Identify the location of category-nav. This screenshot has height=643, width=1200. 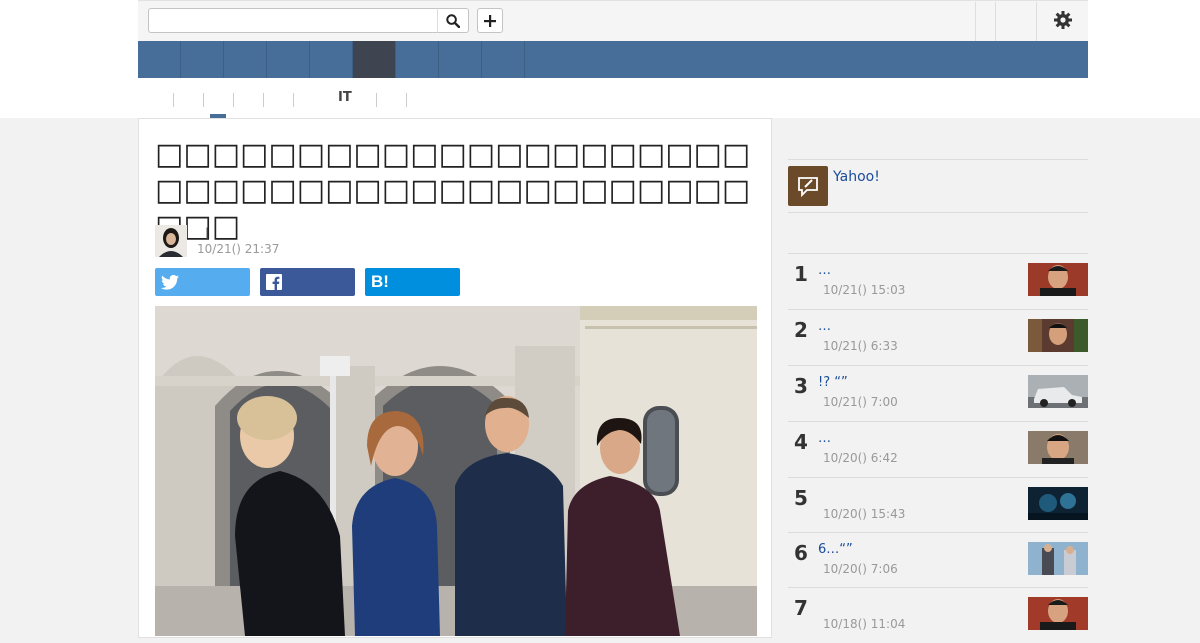
(613, 59).